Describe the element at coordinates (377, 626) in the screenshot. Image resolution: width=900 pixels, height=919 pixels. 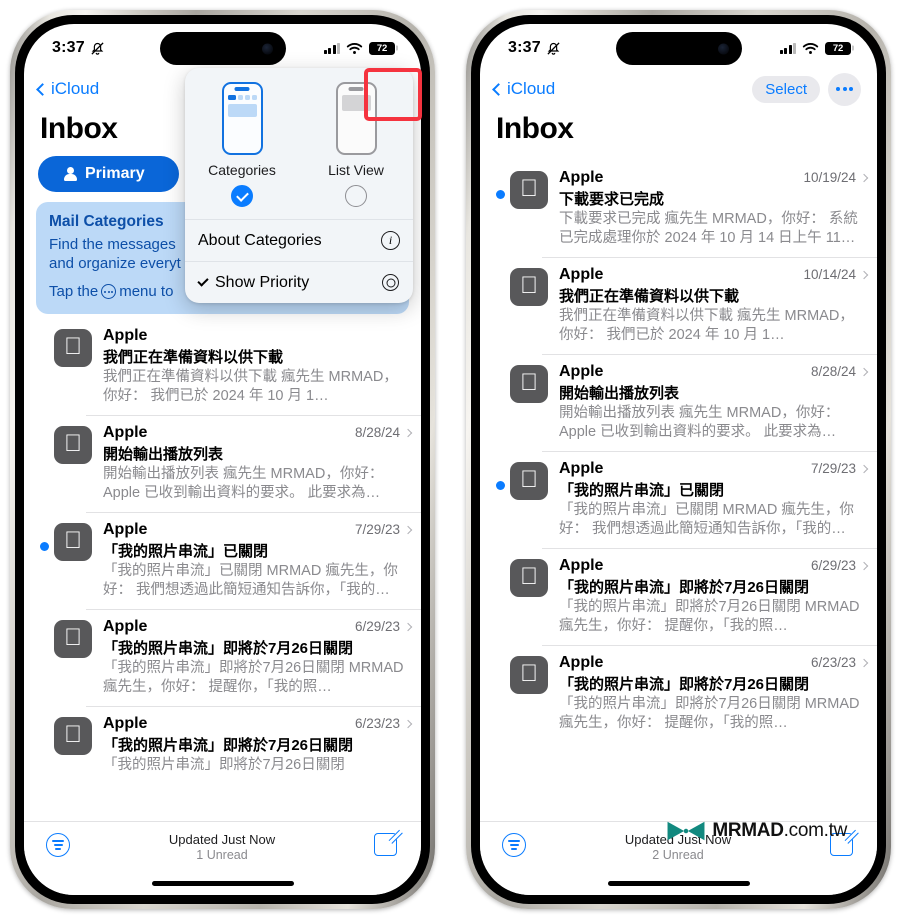
I see `mail-date: 6/29/23` at that location.